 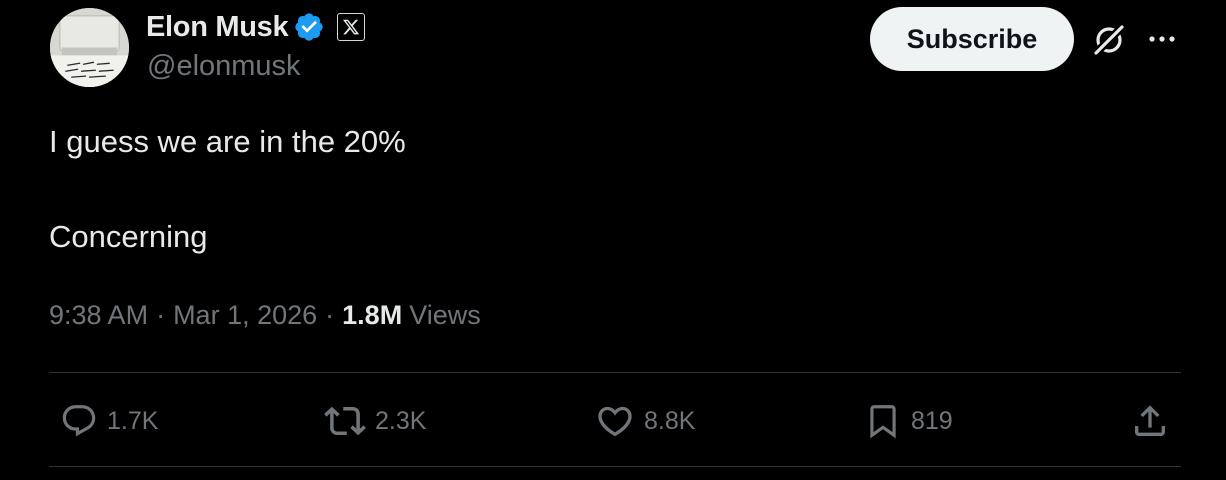 What do you see at coordinates (401, 420) in the screenshot?
I see `repost-count: 2.3K` at bounding box center [401, 420].